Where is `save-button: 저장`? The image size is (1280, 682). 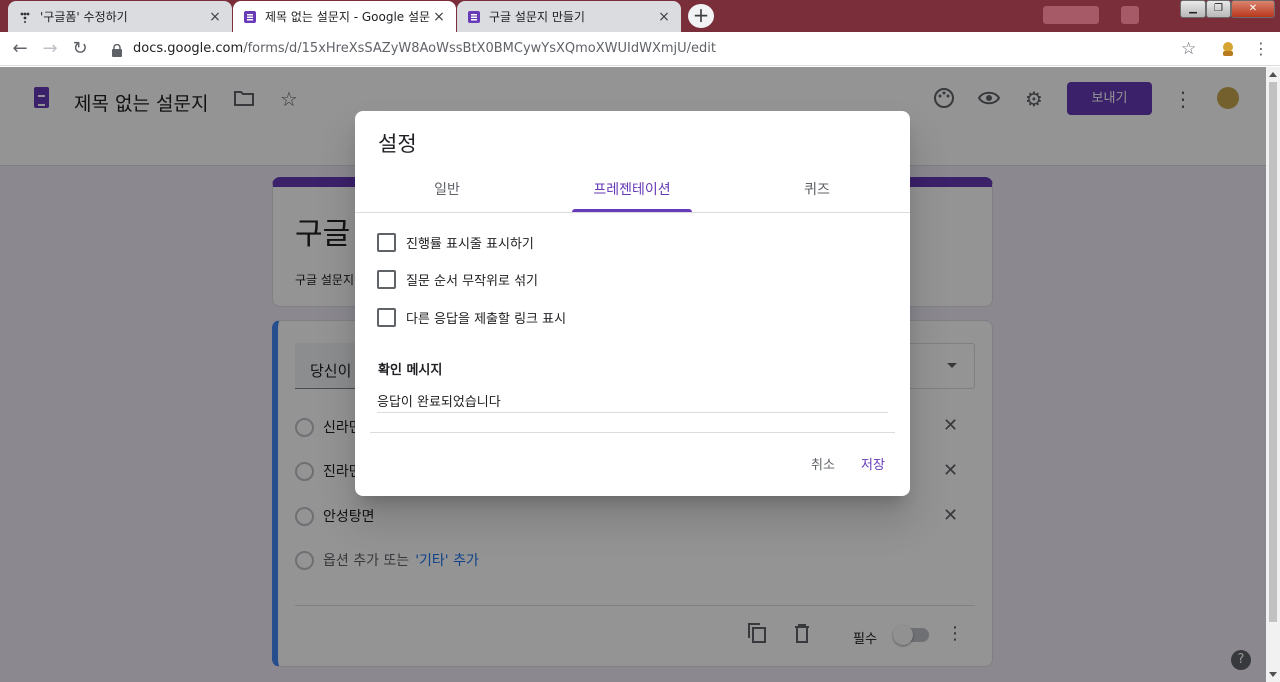 save-button: 저장 is located at coordinates (873, 463).